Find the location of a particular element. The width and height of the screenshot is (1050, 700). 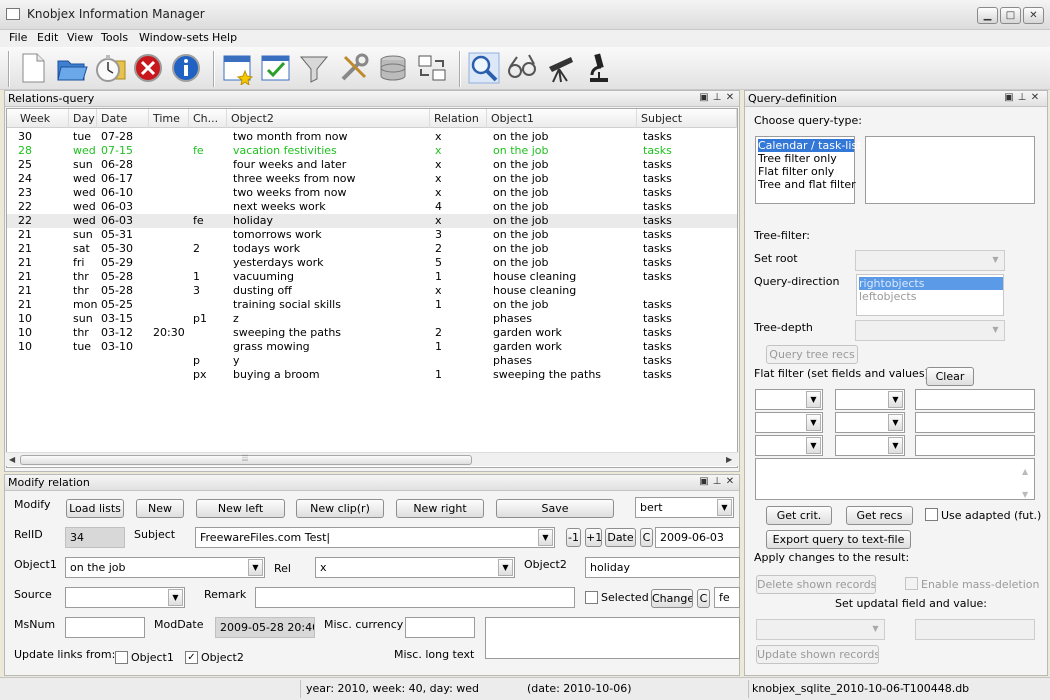

new-left-button: New left is located at coordinates (240, 508).